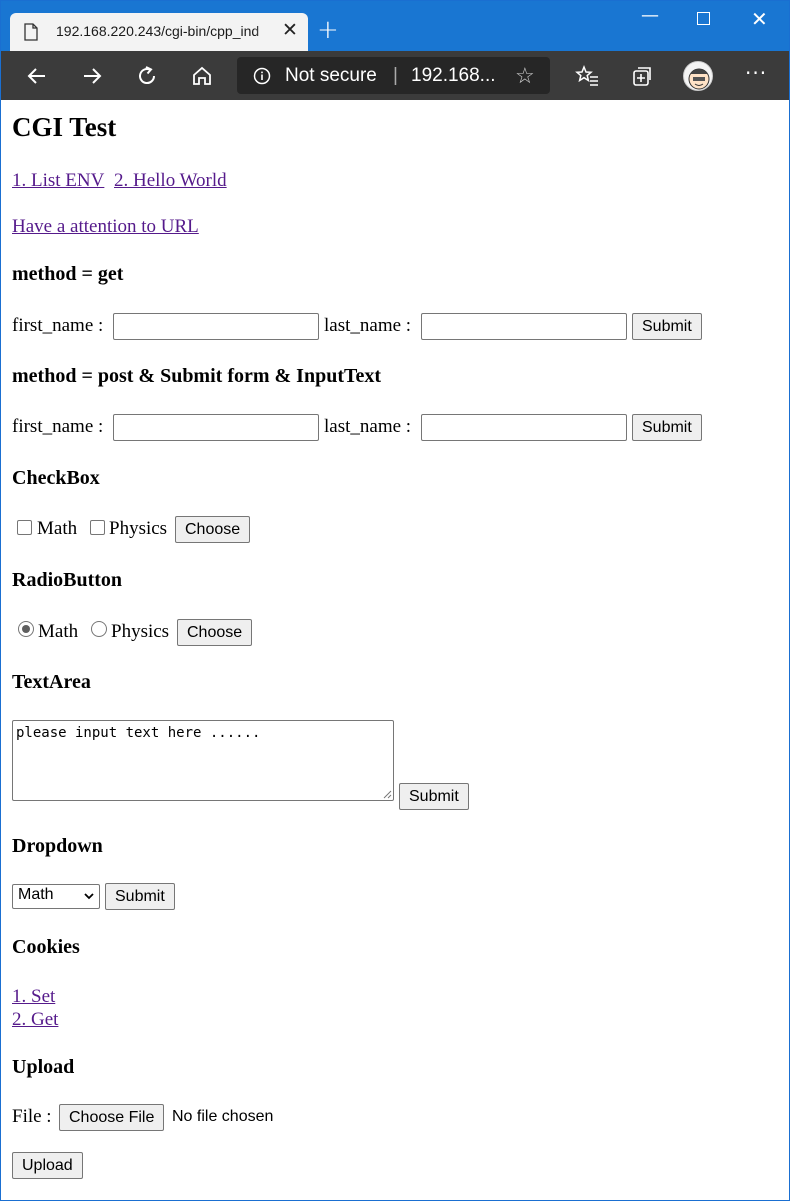  I want to click on dropdown-heading: Dropdown, so click(57, 846).